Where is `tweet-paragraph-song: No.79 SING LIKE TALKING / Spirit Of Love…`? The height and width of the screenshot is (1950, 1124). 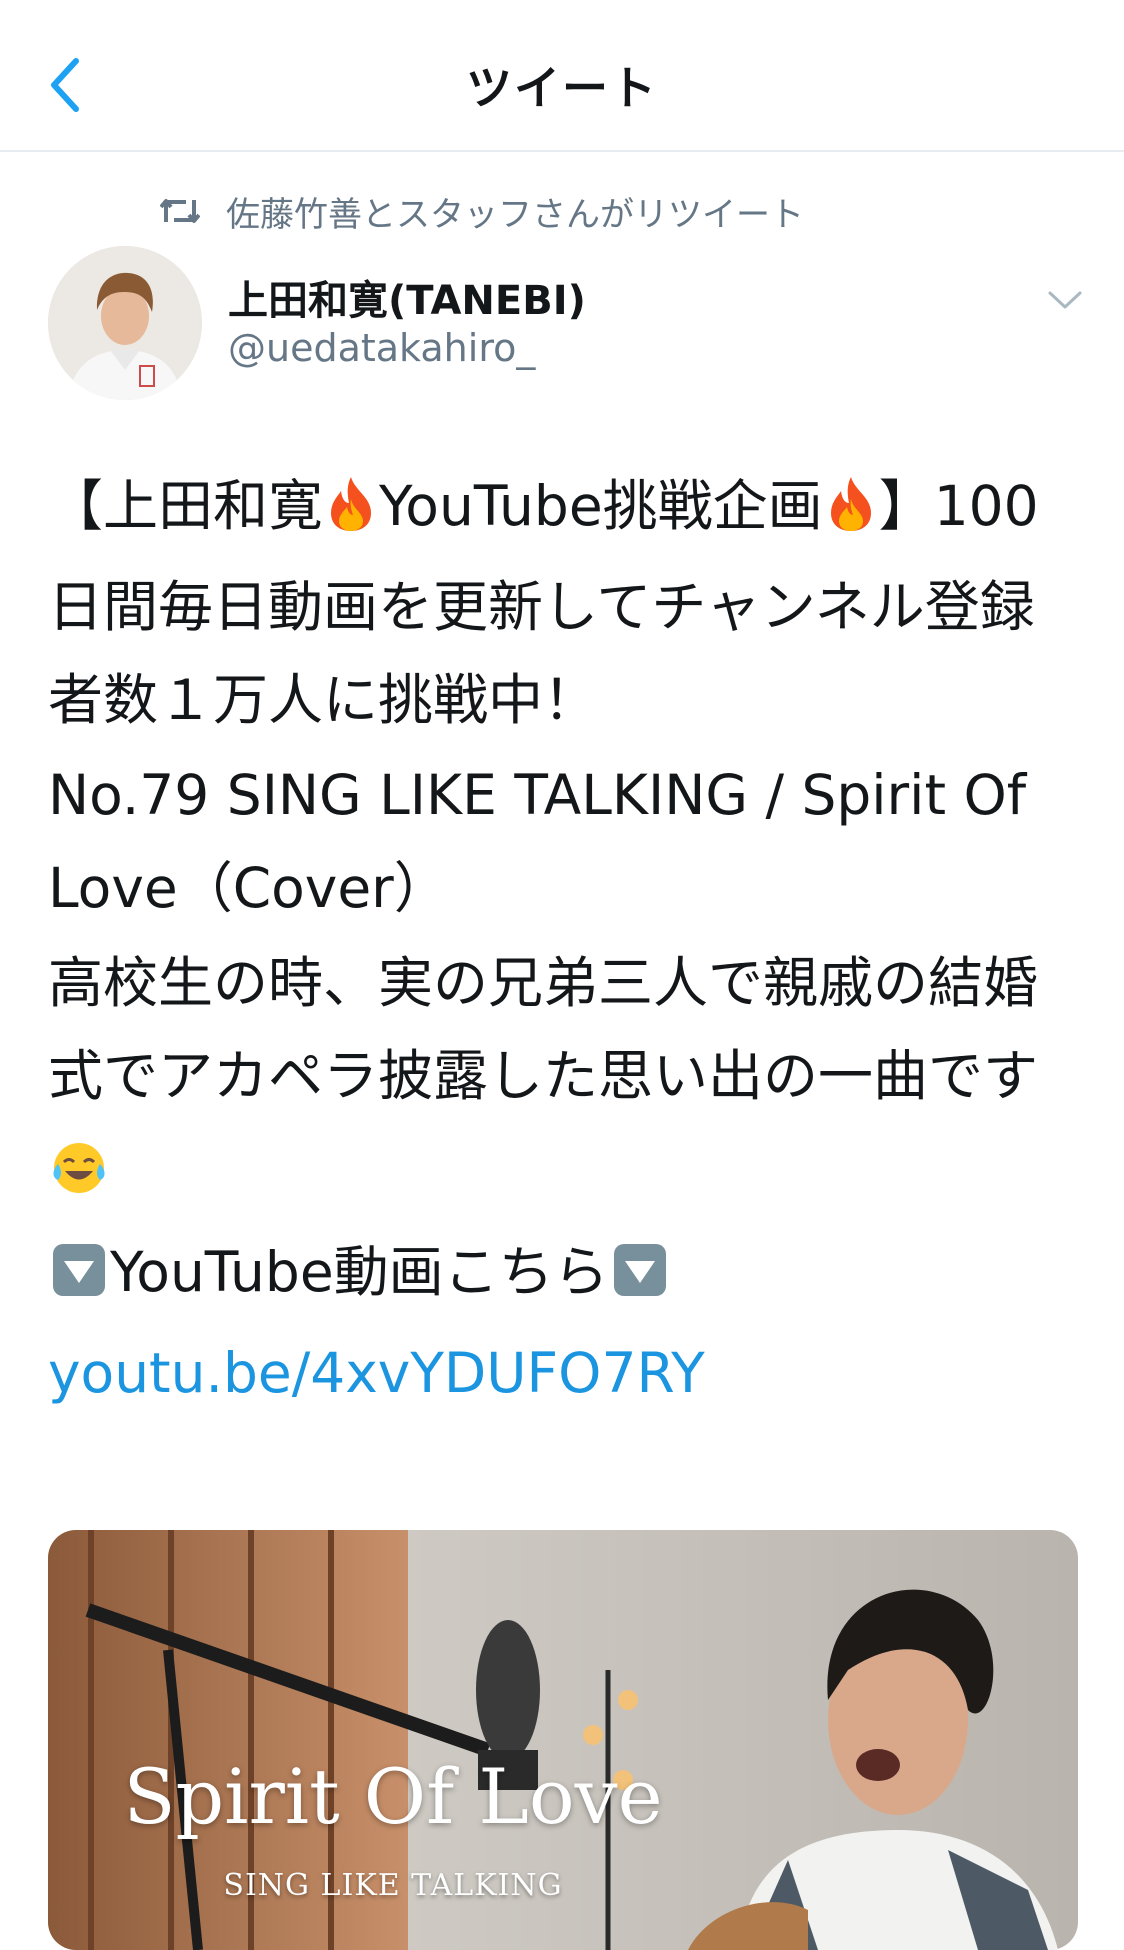
tweet-paragraph-song: No.79 SING LIKE TALKING / Spirit Of Love… is located at coordinates (537, 841).